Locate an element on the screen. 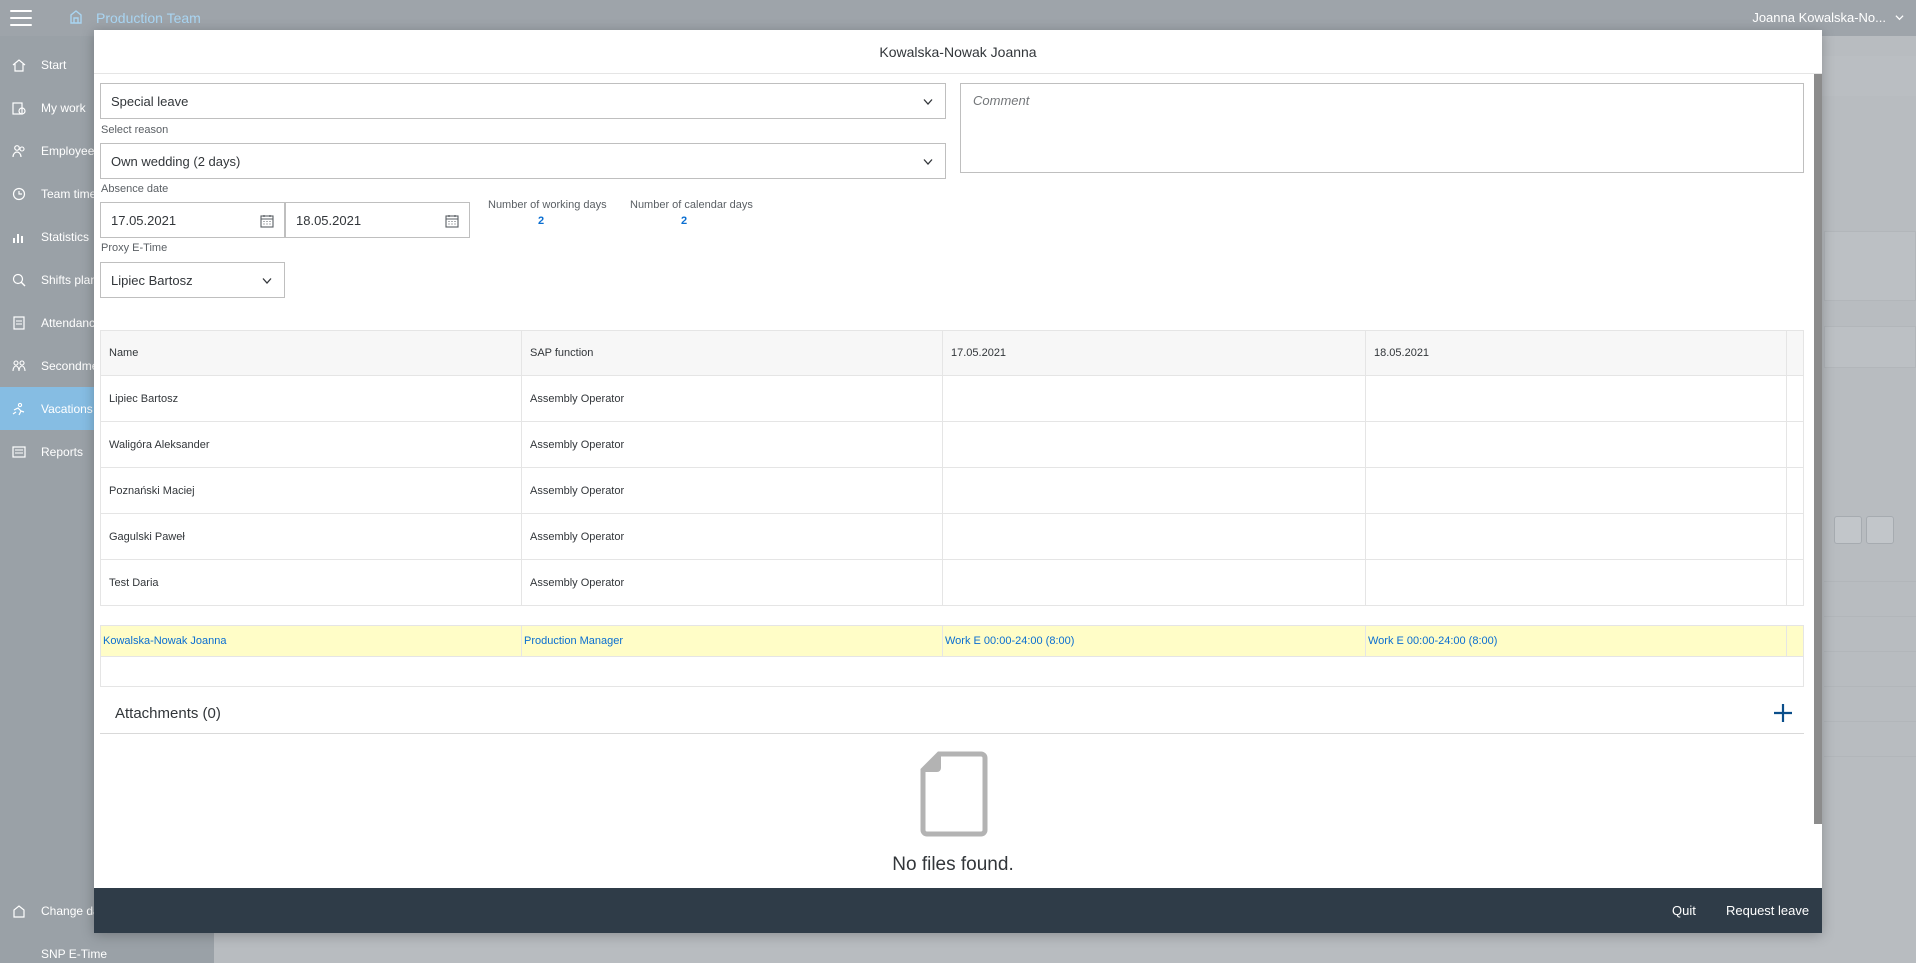 The width and height of the screenshot is (1916, 963). sidebar-item-snp-etime: SNP E-Time is located at coordinates (107, 947).